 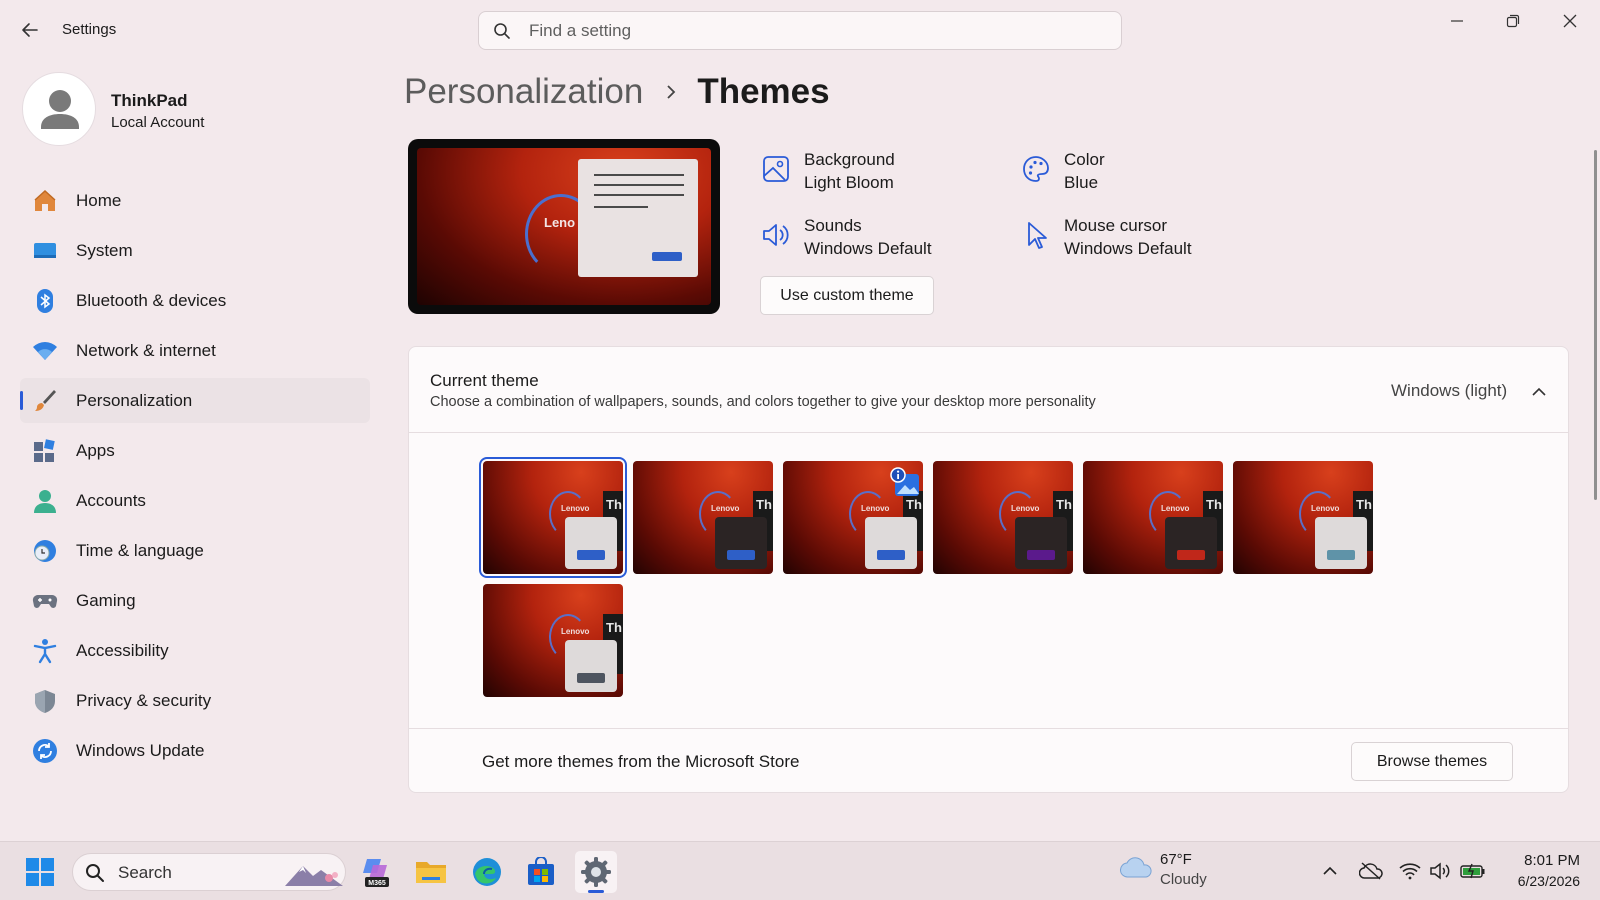 What do you see at coordinates (1410, 871) in the screenshot?
I see `network-status` at bounding box center [1410, 871].